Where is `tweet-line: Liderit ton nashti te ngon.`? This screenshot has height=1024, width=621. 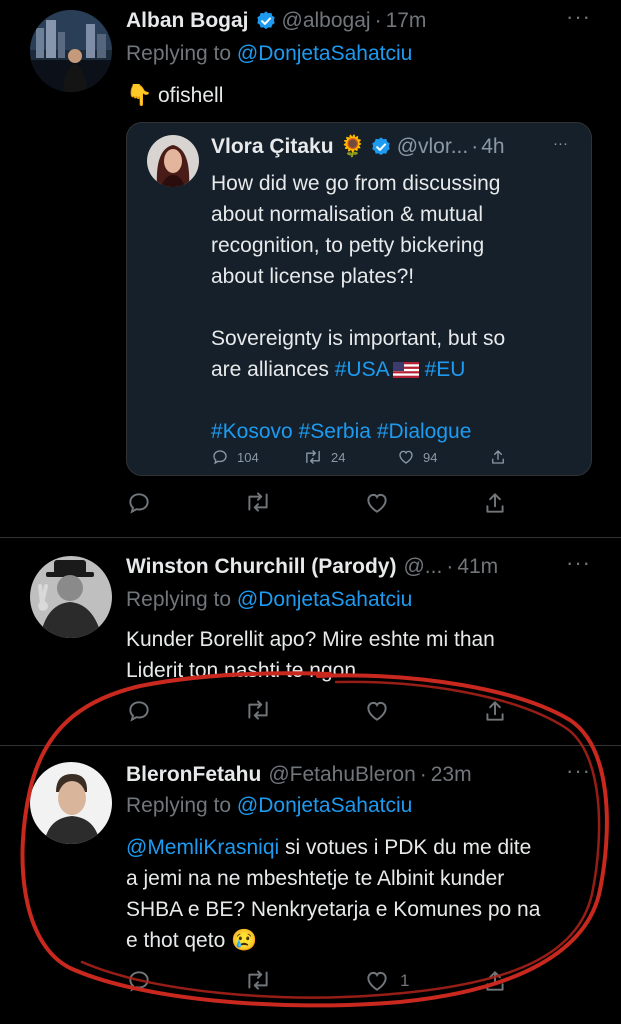 tweet-line: Liderit ton nashti te ngon. is located at coordinates (244, 670).